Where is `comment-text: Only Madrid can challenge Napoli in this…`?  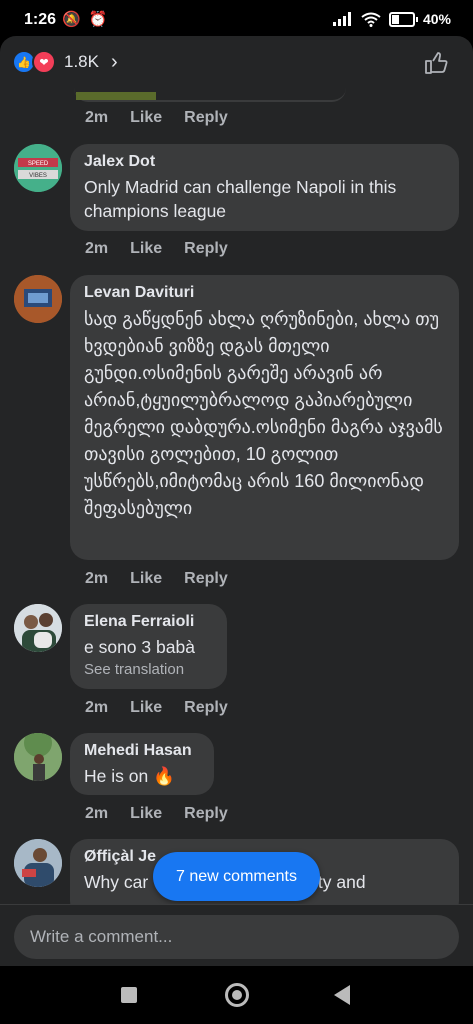 comment-text: Only Madrid can challenge Napoli in this… is located at coordinates (240, 199).